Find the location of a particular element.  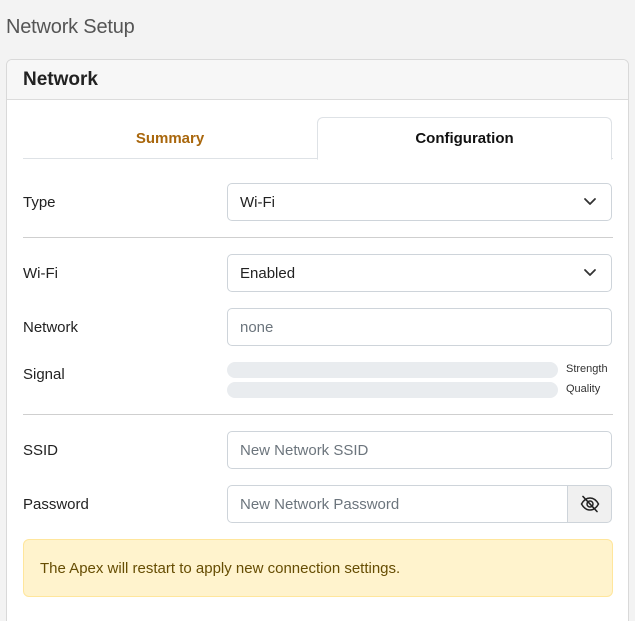

password-group: New Network Password is located at coordinates (419, 504).